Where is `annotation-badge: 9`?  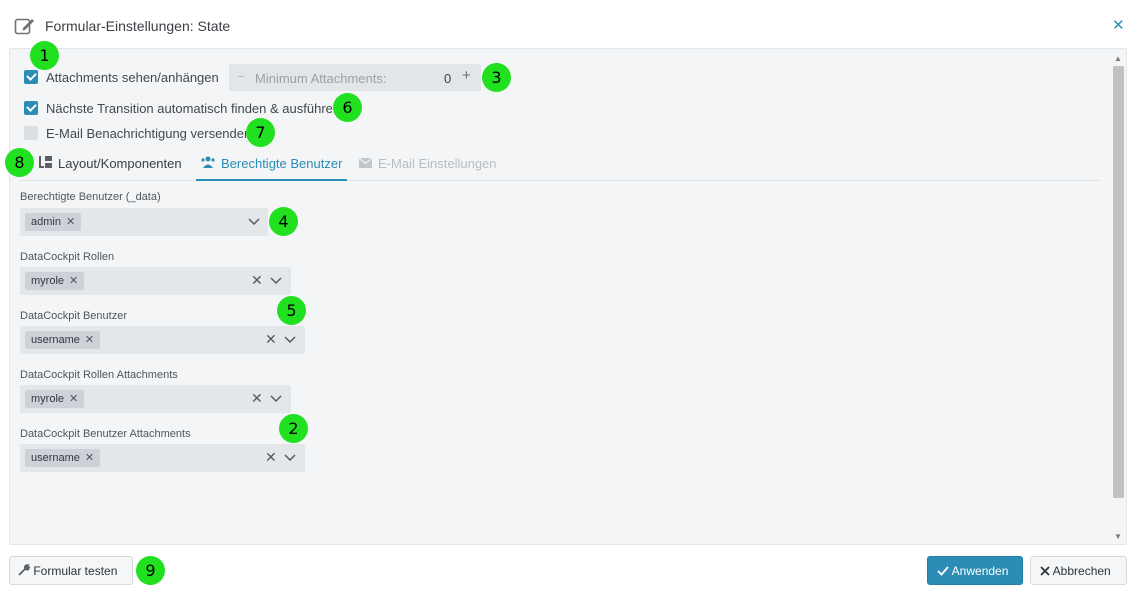
annotation-badge: 9 is located at coordinates (150, 570).